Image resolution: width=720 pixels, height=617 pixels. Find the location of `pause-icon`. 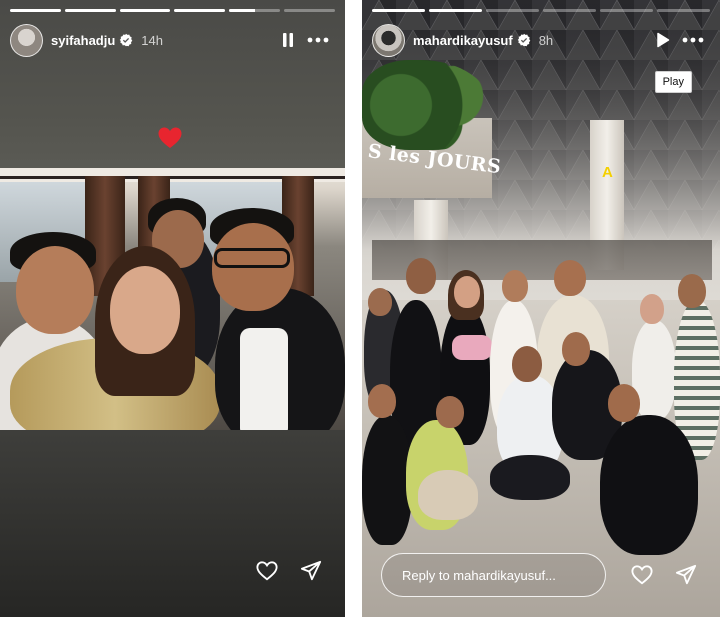

pause-icon is located at coordinates (288, 40).